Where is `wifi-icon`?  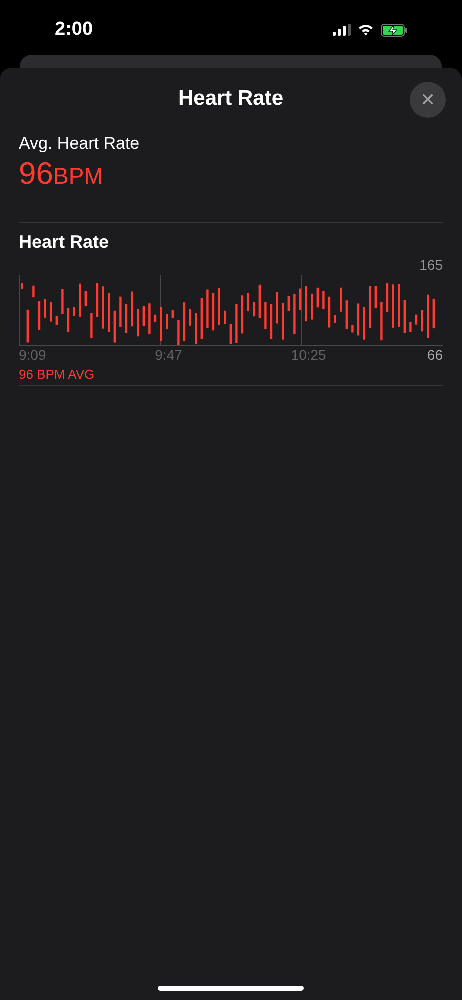 wifi-icon is located at coordinates (366, 30).